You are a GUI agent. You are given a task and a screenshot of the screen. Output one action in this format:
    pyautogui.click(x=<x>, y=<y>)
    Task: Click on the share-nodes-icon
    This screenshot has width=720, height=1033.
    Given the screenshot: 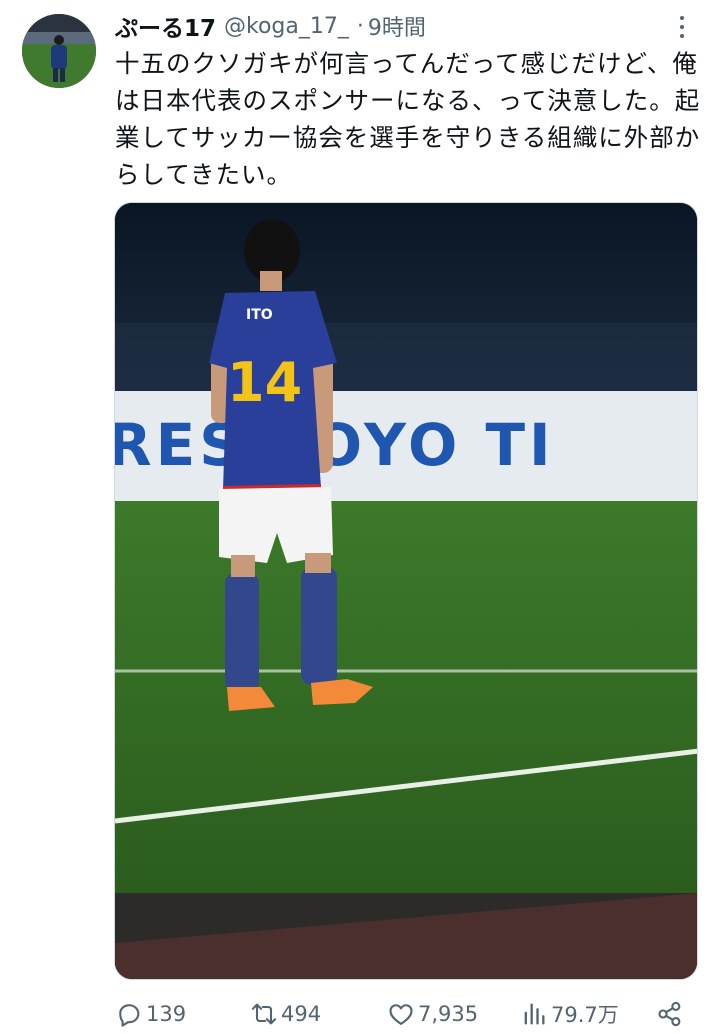 What is the action you would take?
    pyautogui.click(x=669, y=1014)
    